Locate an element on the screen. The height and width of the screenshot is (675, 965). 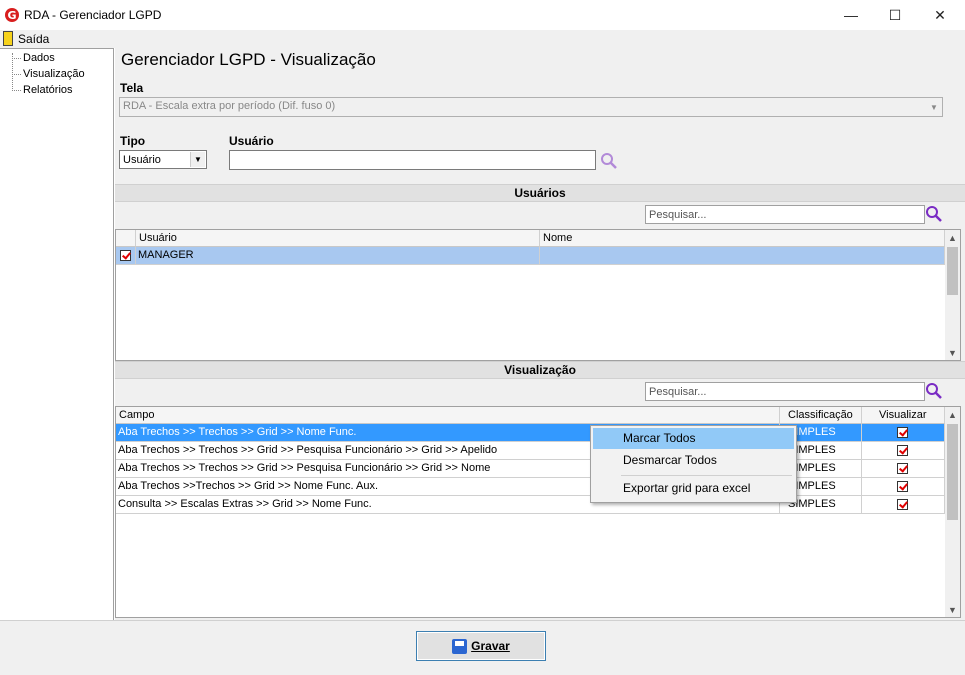
svg-text: G is located at coordinates (11, 15).